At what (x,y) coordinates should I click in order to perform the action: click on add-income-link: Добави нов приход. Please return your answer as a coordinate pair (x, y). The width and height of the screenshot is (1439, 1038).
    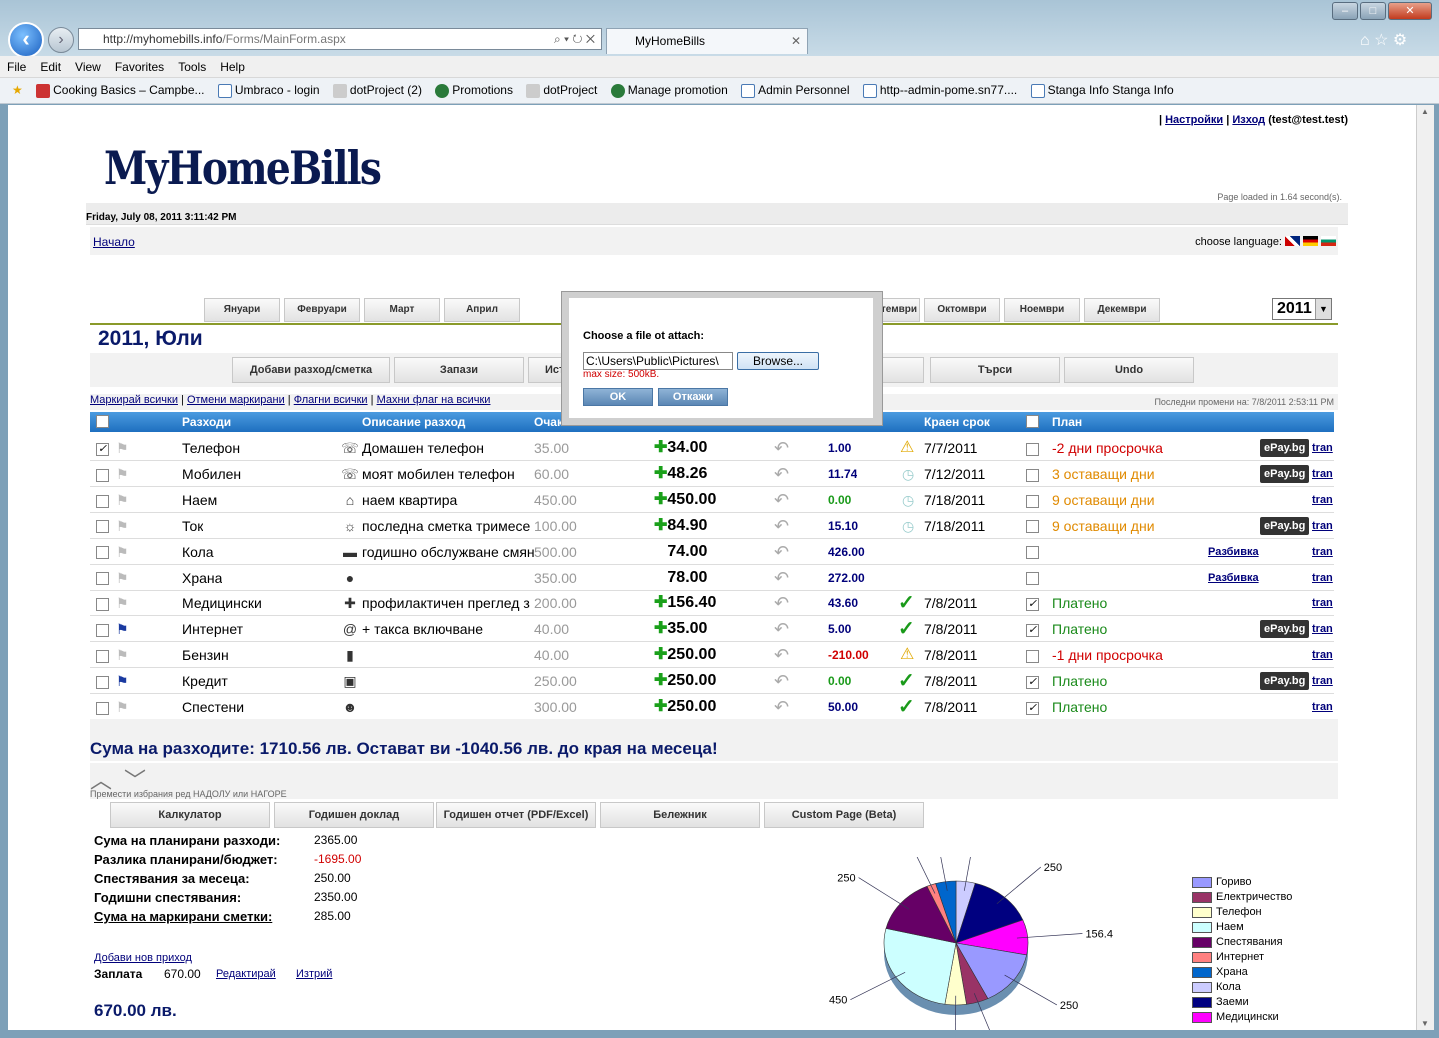
    Looking at the image, I should click on (143, 958).